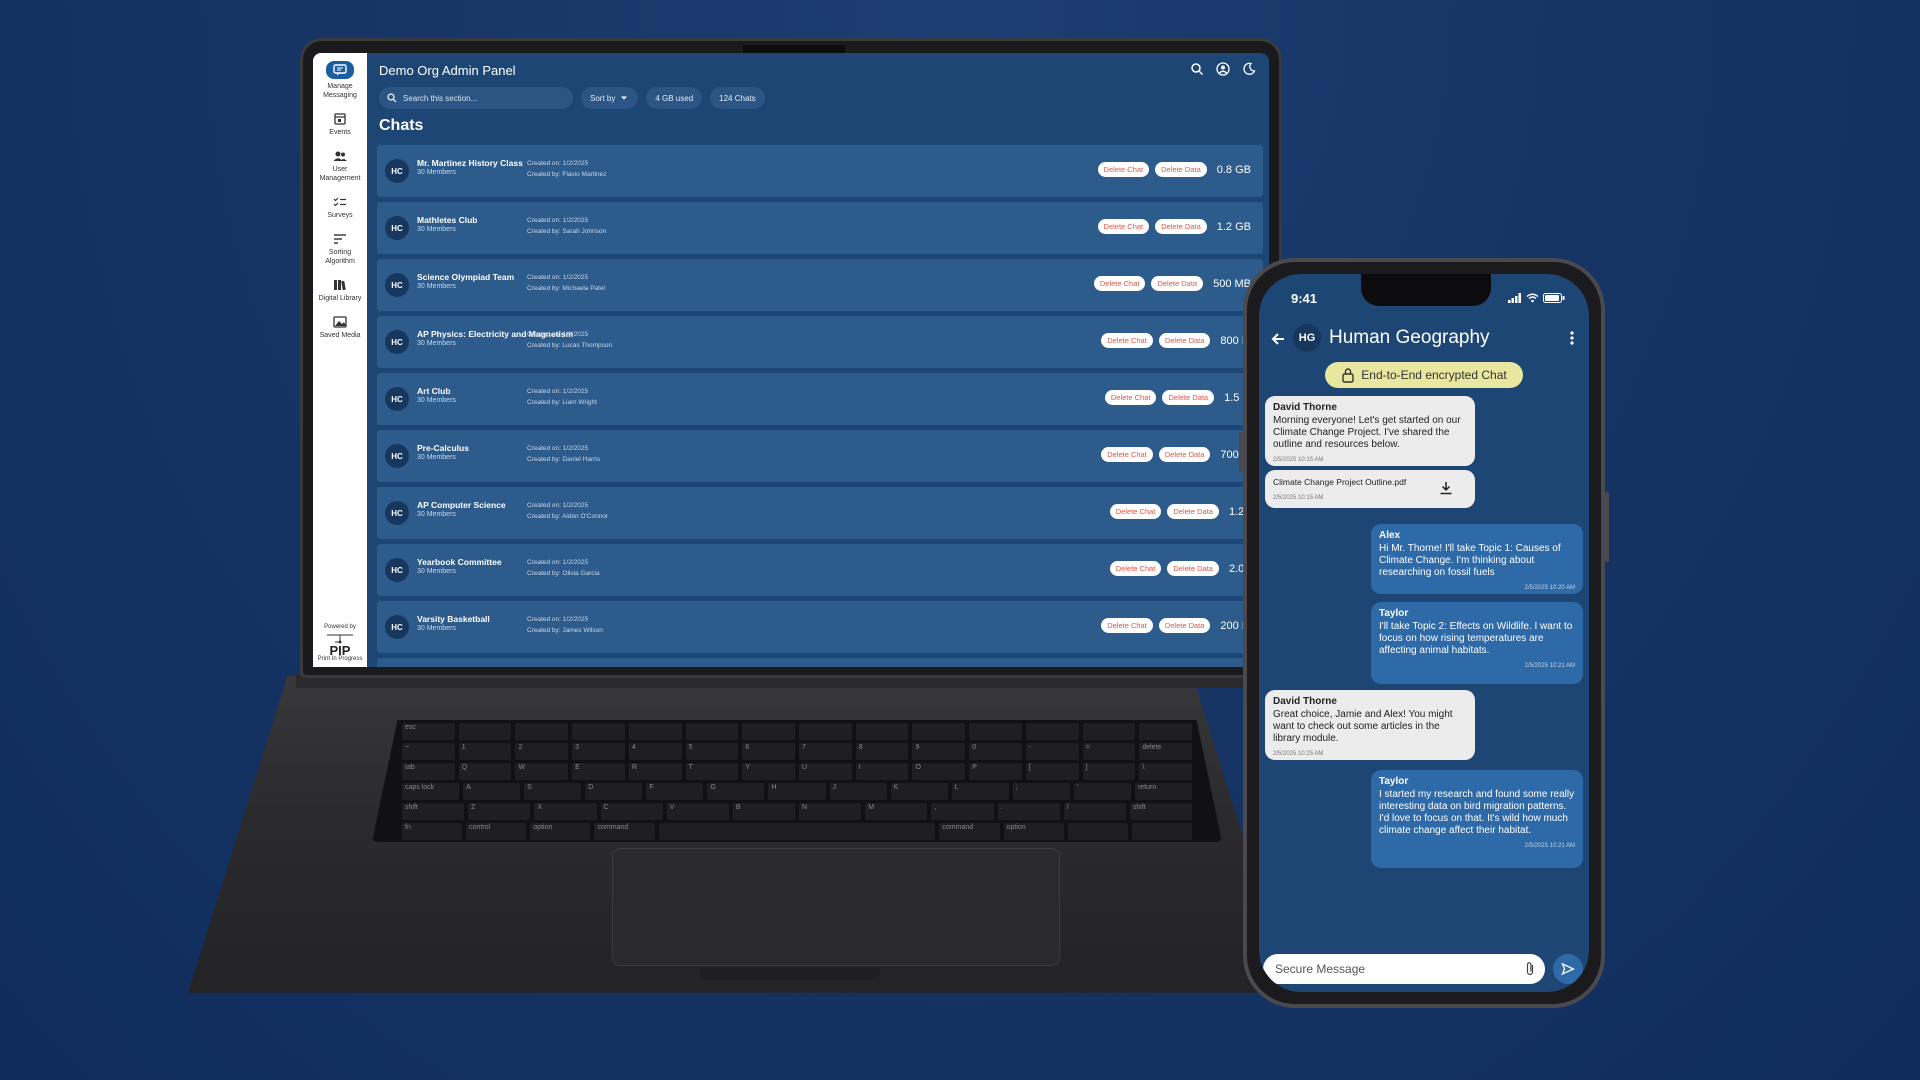 This screenshot has height=1080, width=1920. I want to click on keyboard-key: O, so click(939, 771).